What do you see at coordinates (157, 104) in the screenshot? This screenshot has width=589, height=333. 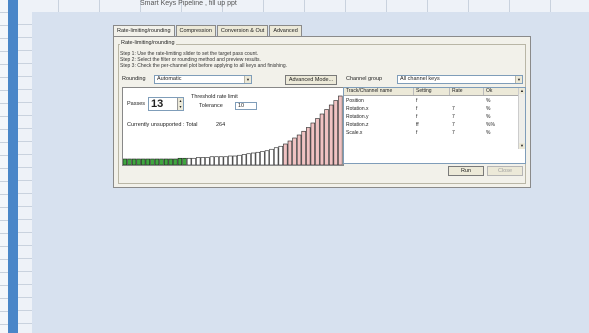 I see `passes-value: 13` at bounding box center [157, 104].